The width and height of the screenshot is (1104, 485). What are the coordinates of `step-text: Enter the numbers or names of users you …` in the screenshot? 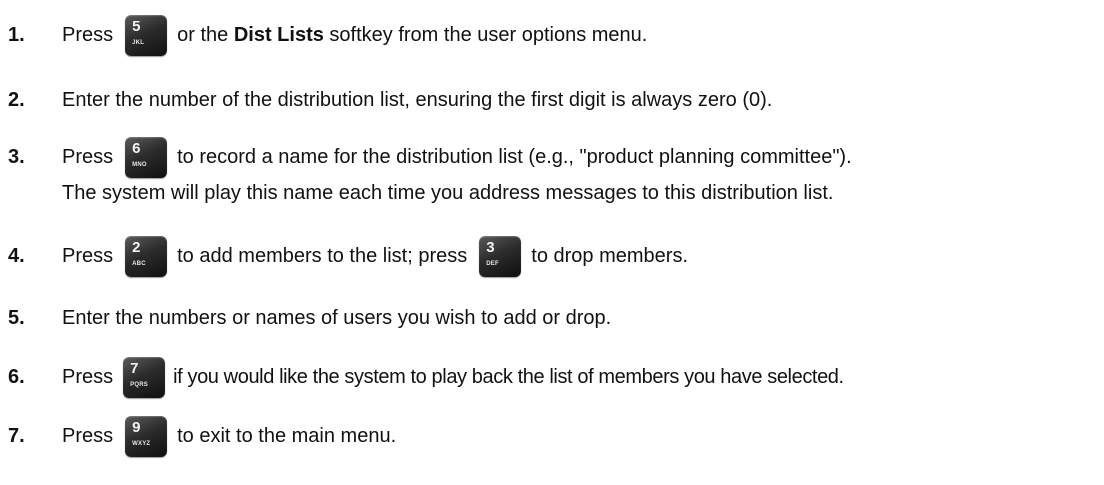 It's located at (337, 317).